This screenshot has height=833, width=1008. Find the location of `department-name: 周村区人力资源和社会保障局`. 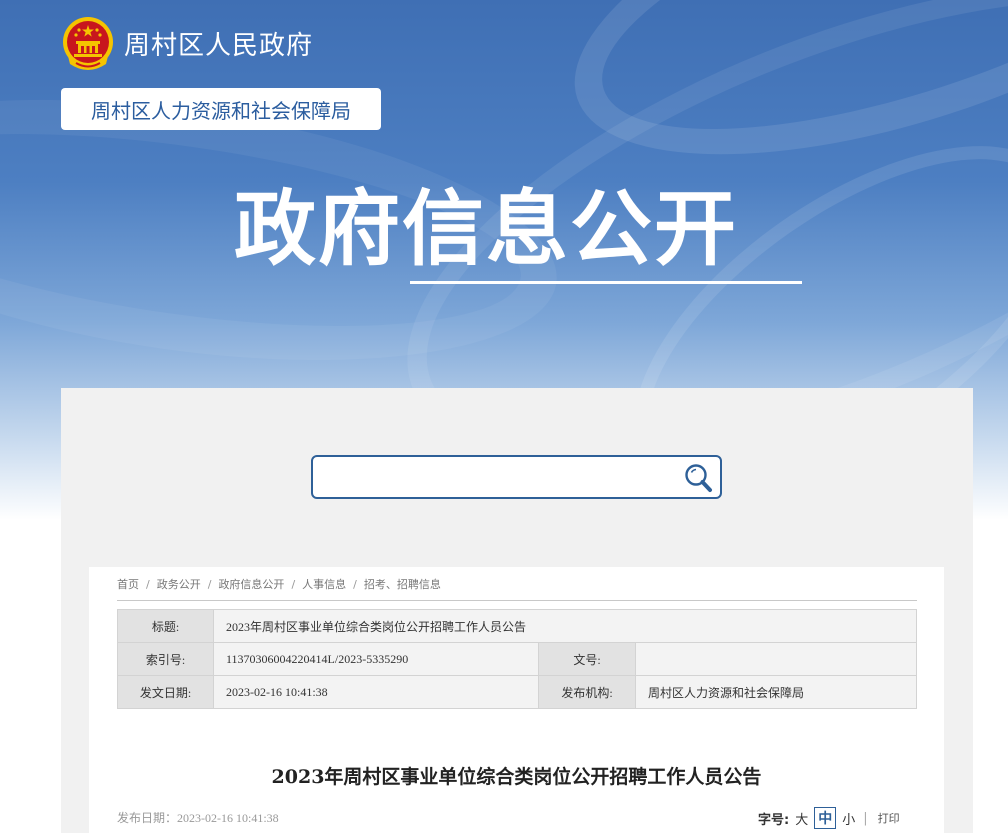

department-name: 周村区人力资源和社会保障局 is located at coordinates (221, 109).